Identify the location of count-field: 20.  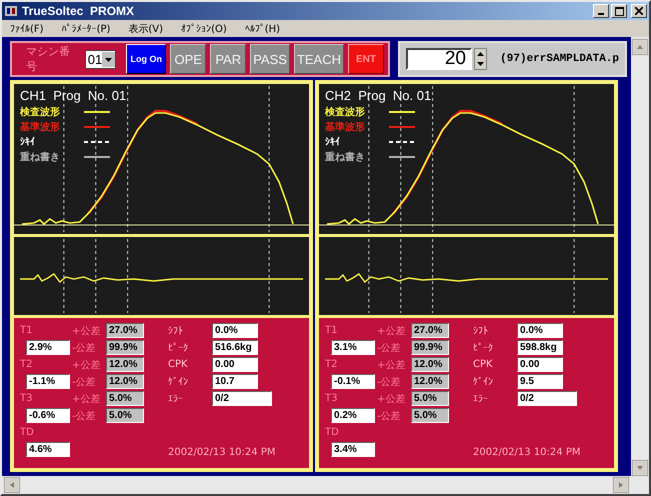
(439, 59).